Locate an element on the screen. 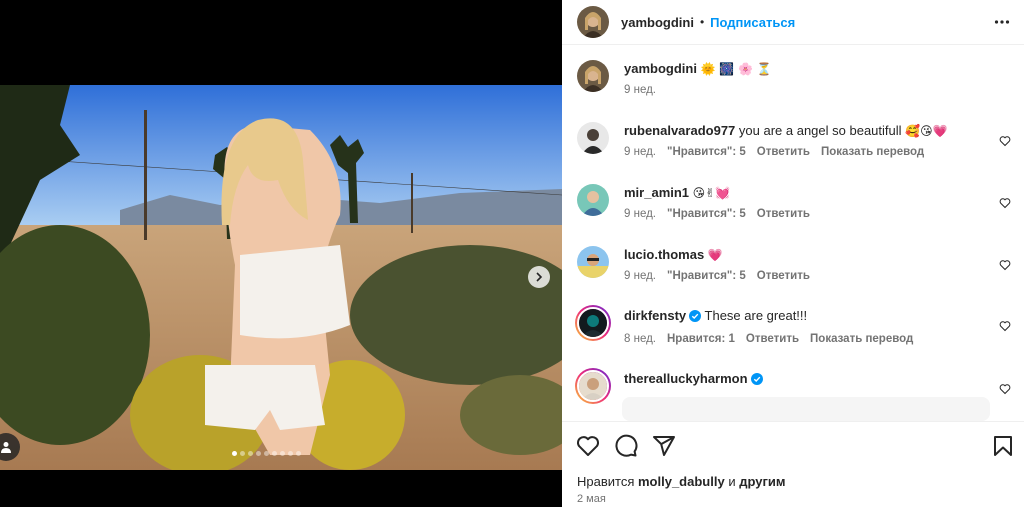  comment-time: 8 нед. is located at coordinates (640, 339).